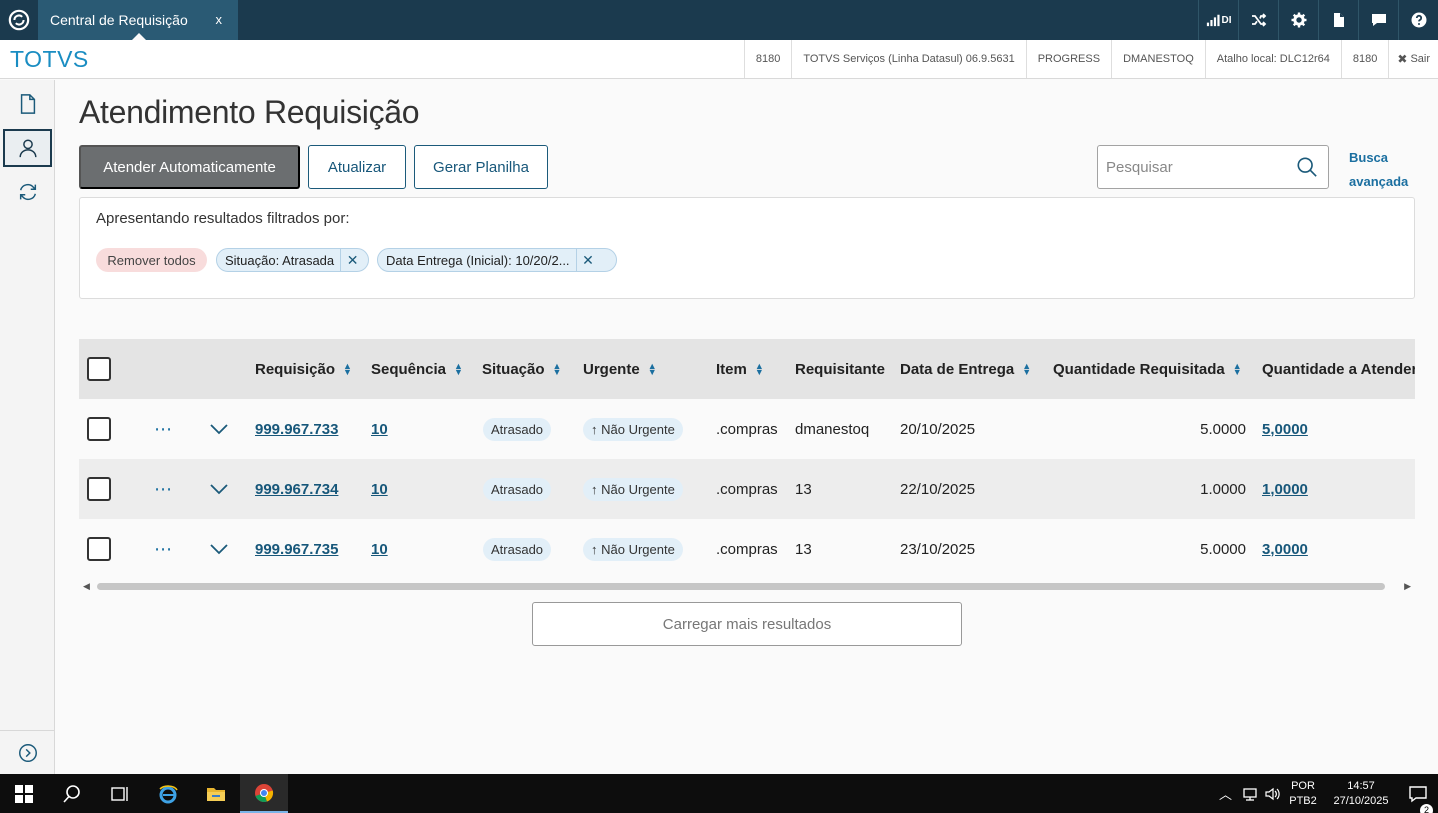  I want to click on horizontal-scrollbar: ◀ ▶, so click(747, 586).